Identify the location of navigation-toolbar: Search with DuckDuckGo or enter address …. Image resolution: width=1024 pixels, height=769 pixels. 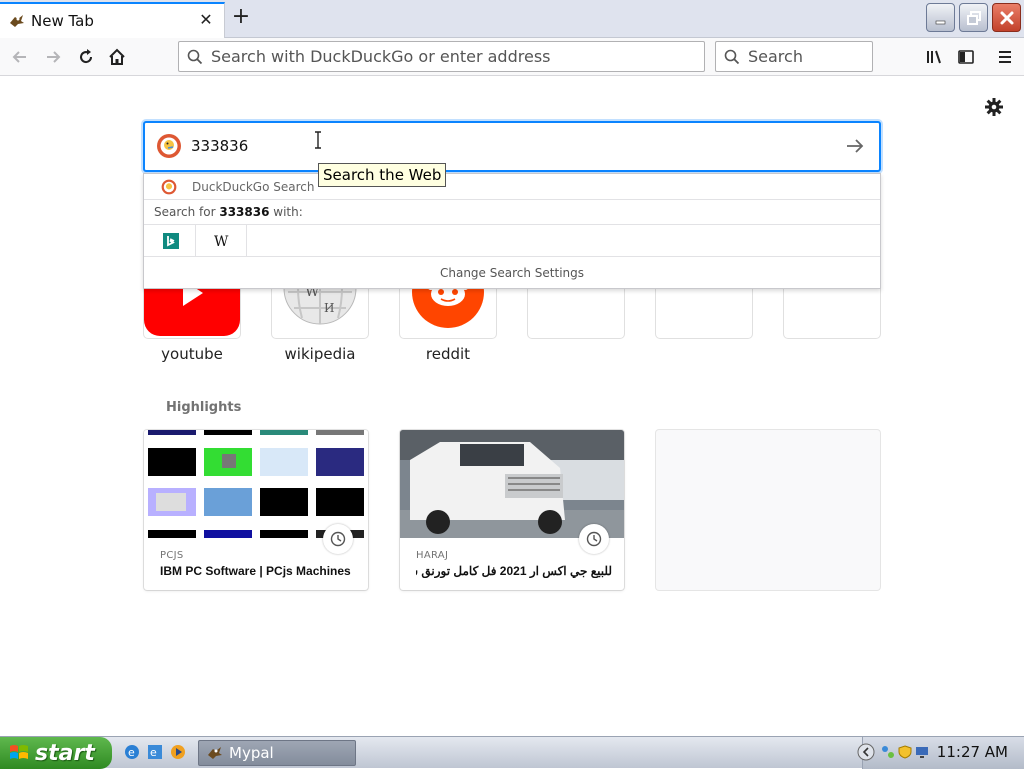
(512, 57).